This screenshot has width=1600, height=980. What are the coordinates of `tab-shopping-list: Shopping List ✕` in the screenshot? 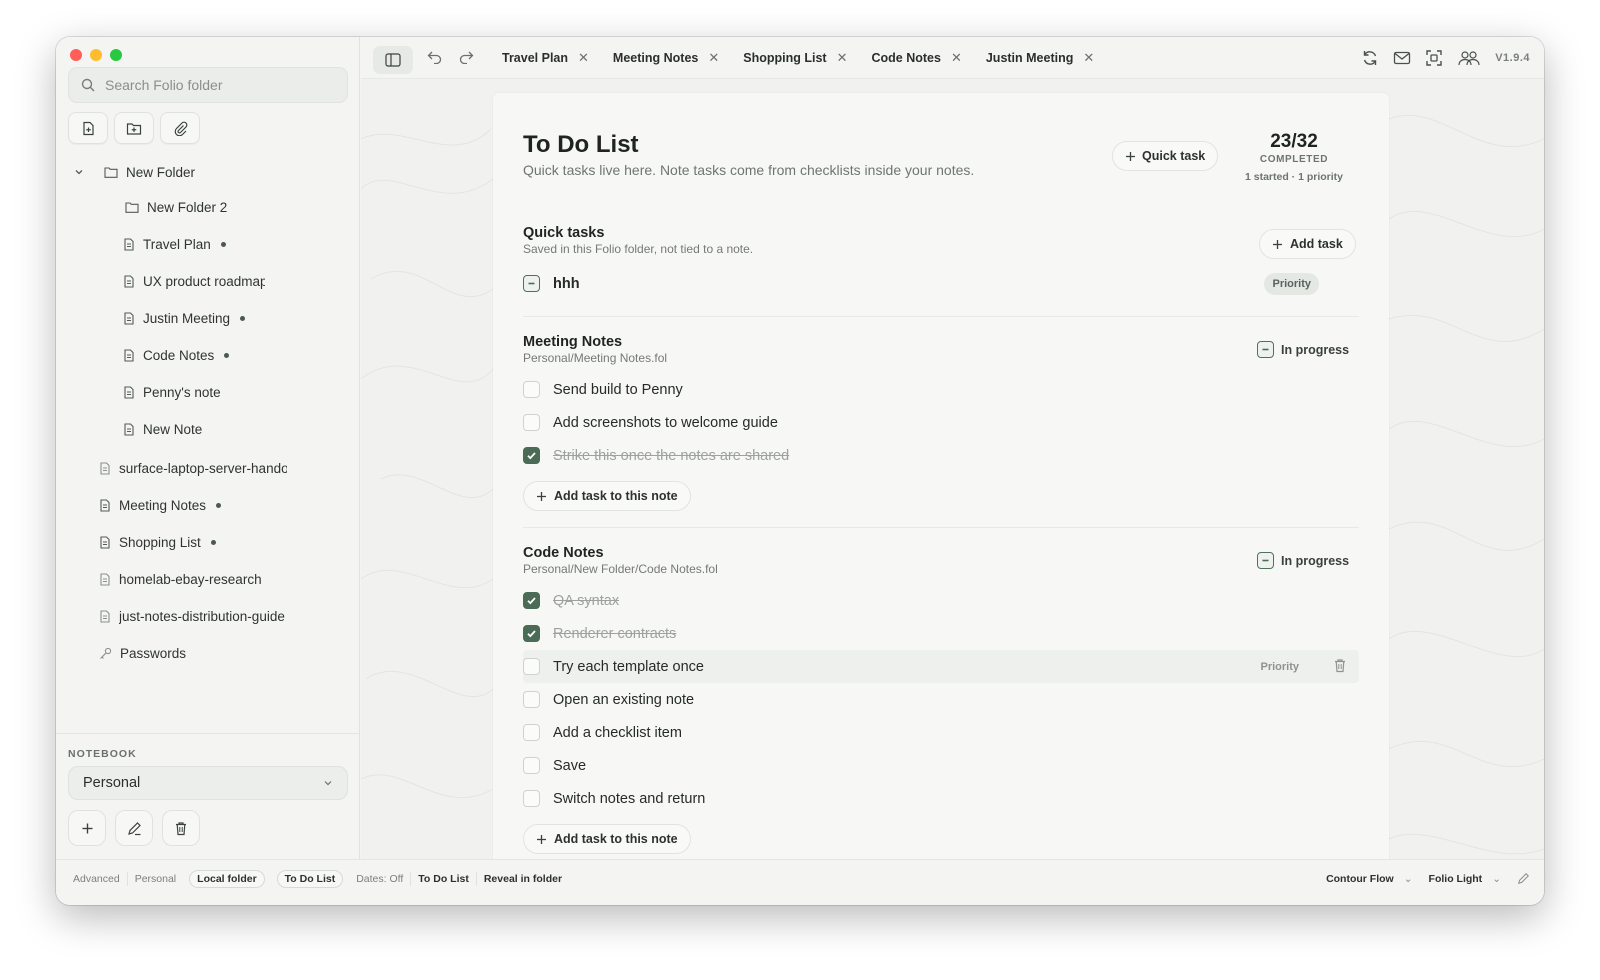 It's located at (795, 58).